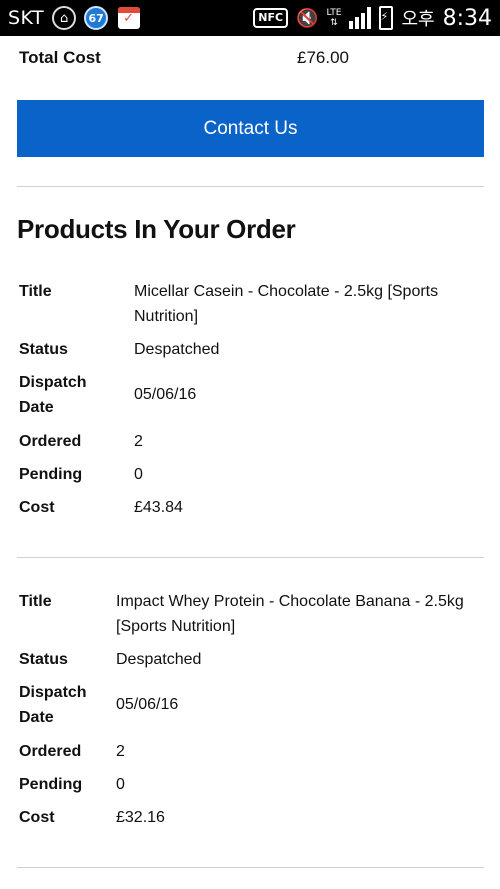 The image size is (500, 889). Describe the element at coordinates (158, 507) in the screenshot. I see `product-cost: £43.84` at that location.